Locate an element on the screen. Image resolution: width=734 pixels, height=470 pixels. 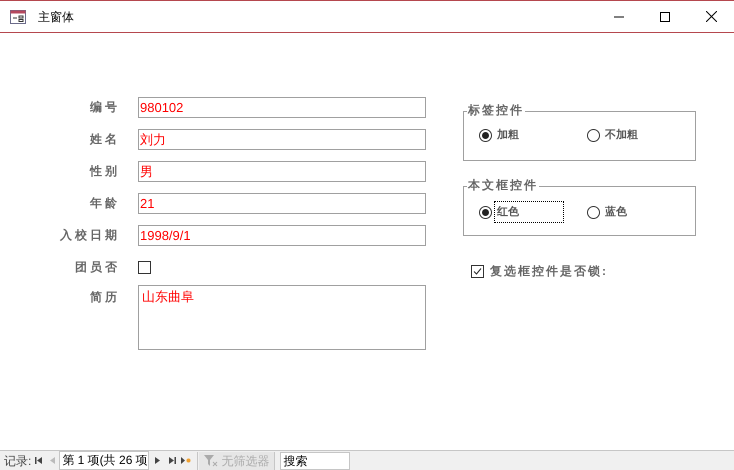
previous-arrow-icon is located at coordinates (52, 460).